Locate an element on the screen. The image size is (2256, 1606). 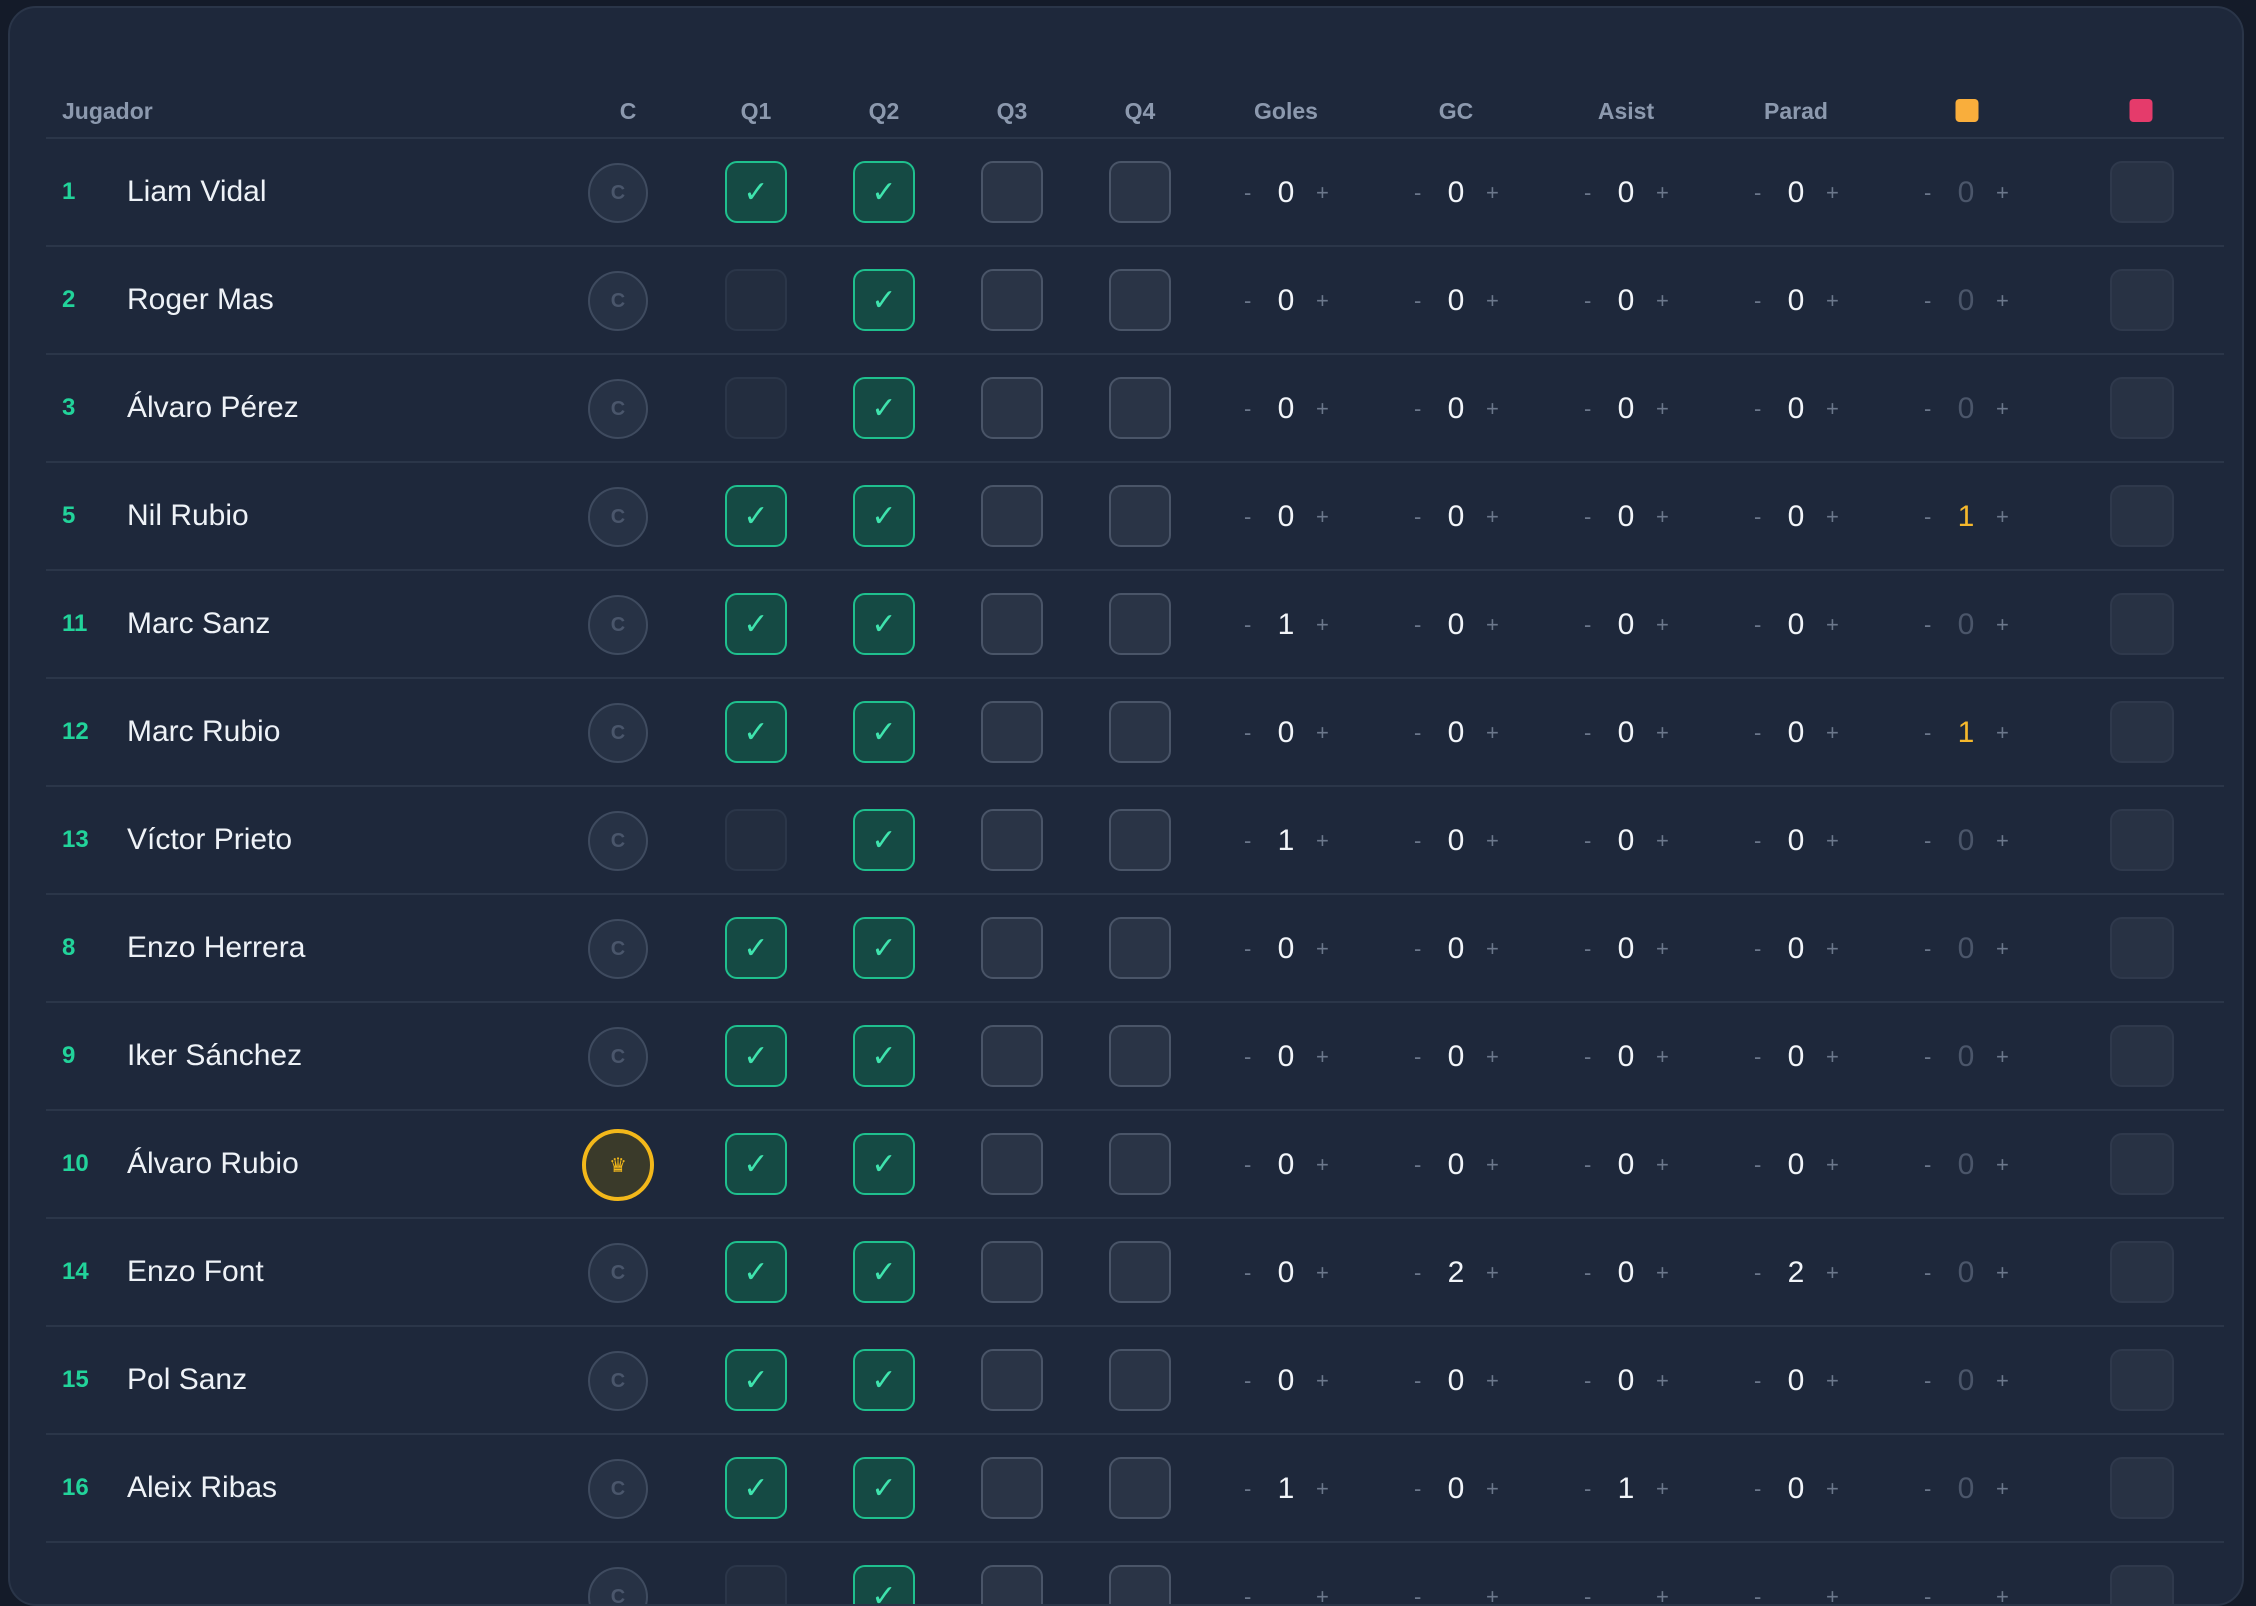
captain-toggle: ♛ is located at coordinates (618, 1165).